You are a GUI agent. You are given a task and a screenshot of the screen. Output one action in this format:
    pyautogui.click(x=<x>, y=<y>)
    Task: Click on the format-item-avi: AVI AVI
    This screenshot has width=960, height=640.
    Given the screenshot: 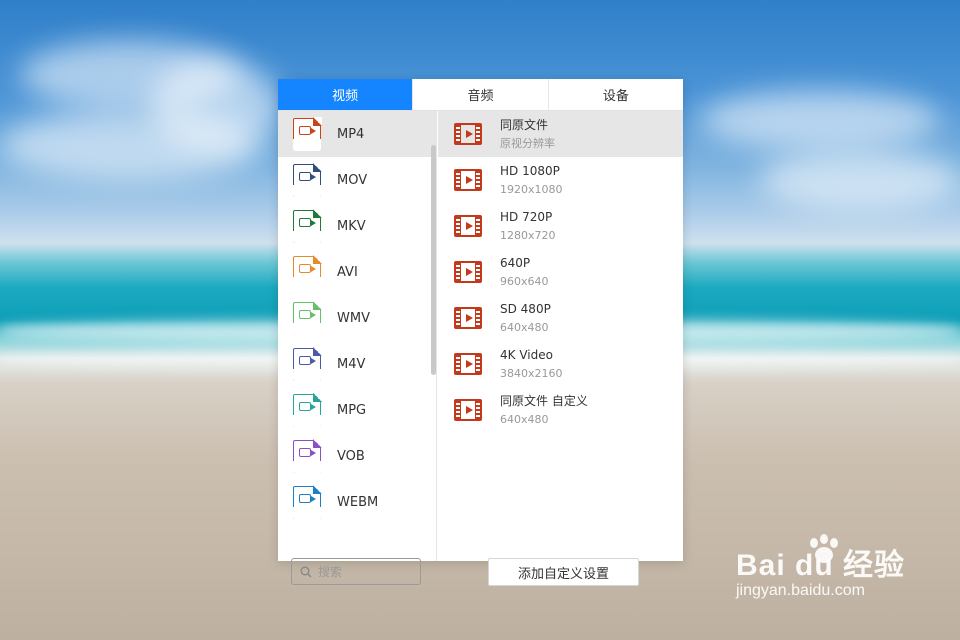 What is the action you would take?
    pyautogui.click(x=357, y=272)
    